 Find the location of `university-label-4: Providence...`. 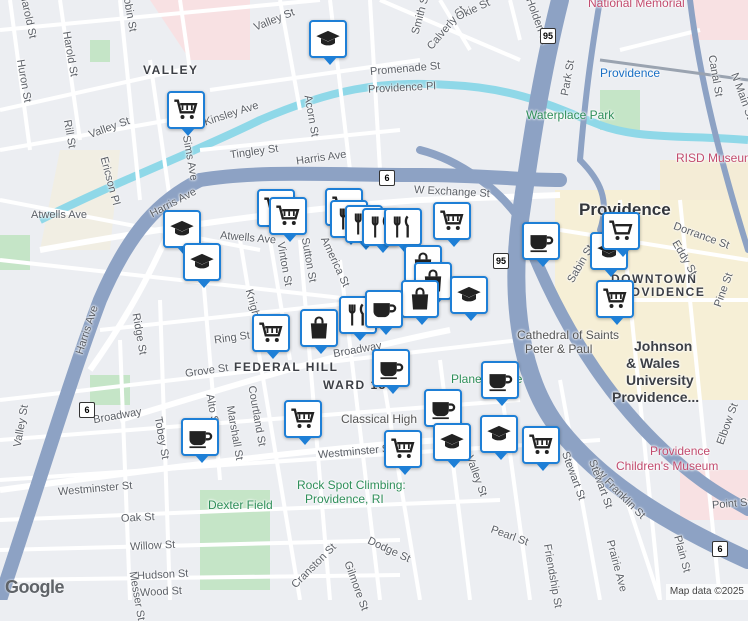

university-label-4: Providence... is located at coordinates (656, 397).